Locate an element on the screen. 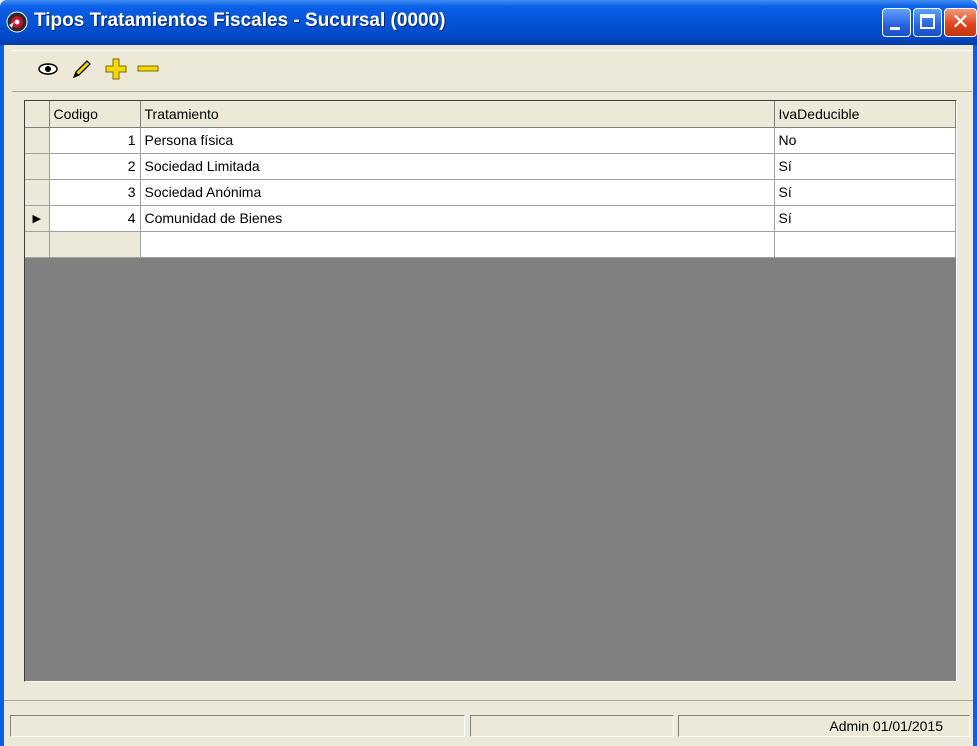  cell-tratamiento: Comunidad de Bienes is located at coordinates (457, 218).